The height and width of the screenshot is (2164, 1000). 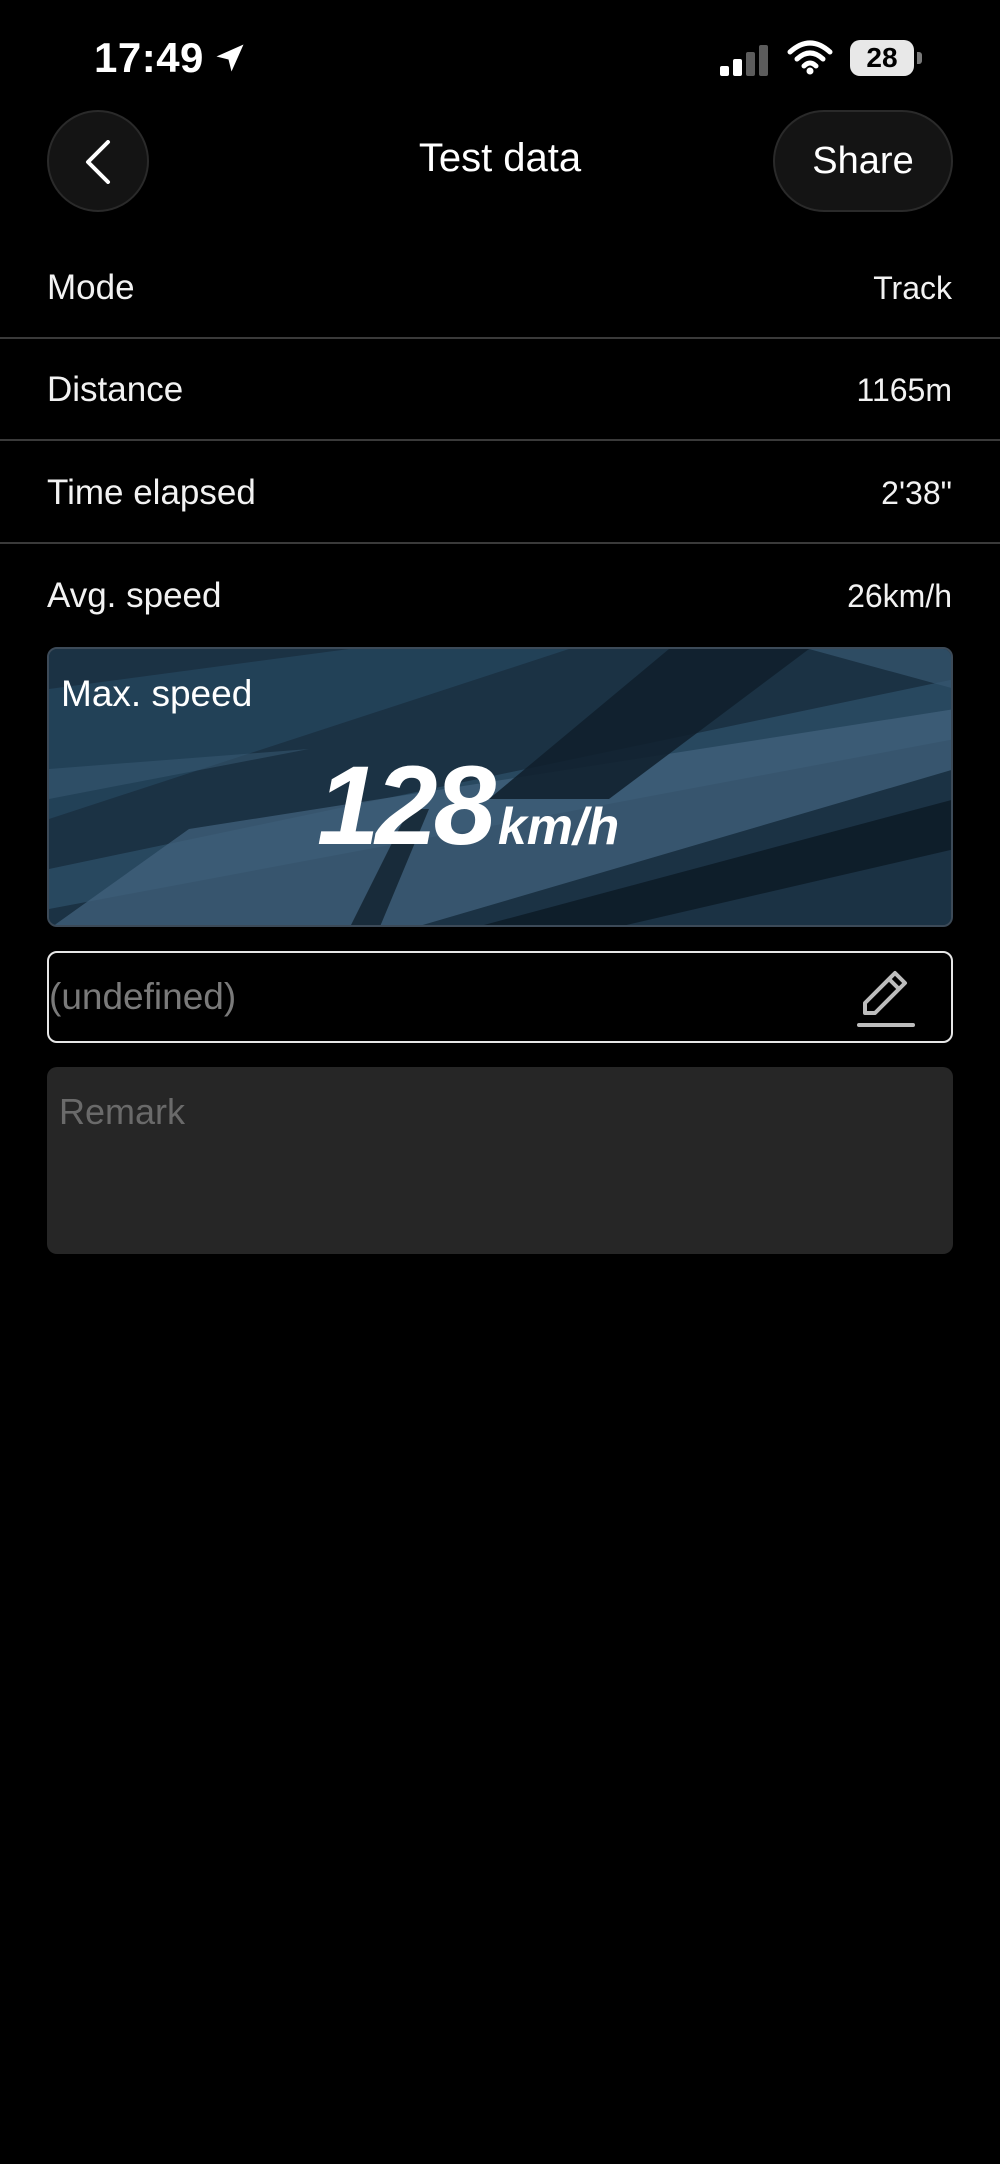 What do you see at coordinates (500, 596) in the screenshot?
I see `detail-row-avg-speed: Avg. speed 26km/h` at bounding box center [500, 596].